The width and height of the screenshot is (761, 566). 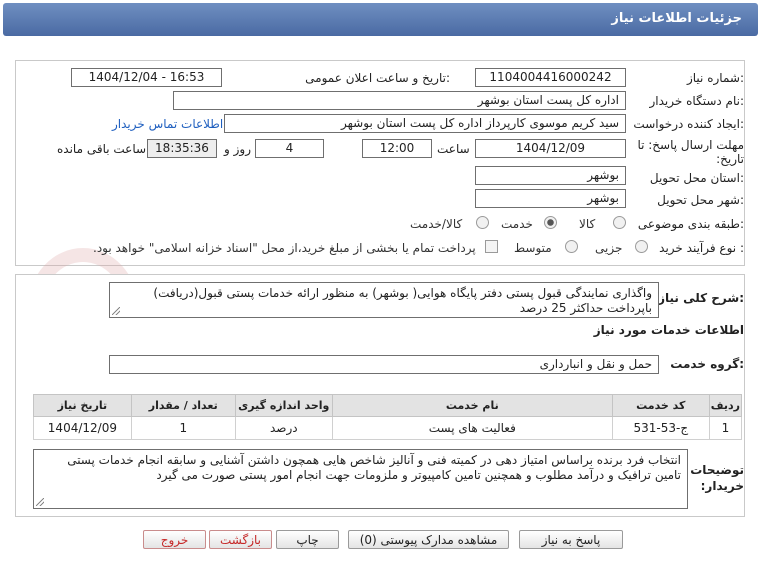 What do you see at coordinates (697, 101) in the screenshot?
I see `buyer-org-label: نام دستگاه خریدار:` at bounding box center [697, 101].